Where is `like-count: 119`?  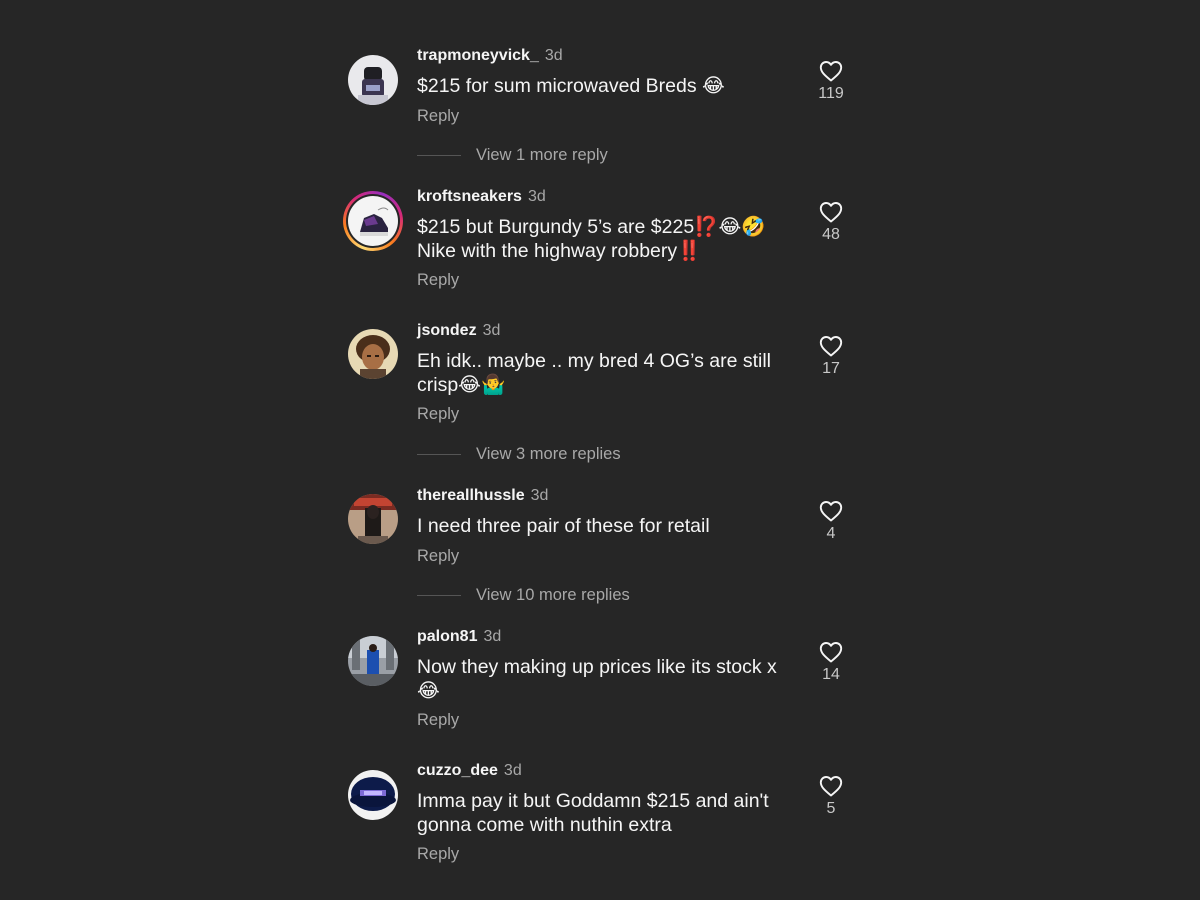 like-count: 119 is located at coordinates (831, 93).